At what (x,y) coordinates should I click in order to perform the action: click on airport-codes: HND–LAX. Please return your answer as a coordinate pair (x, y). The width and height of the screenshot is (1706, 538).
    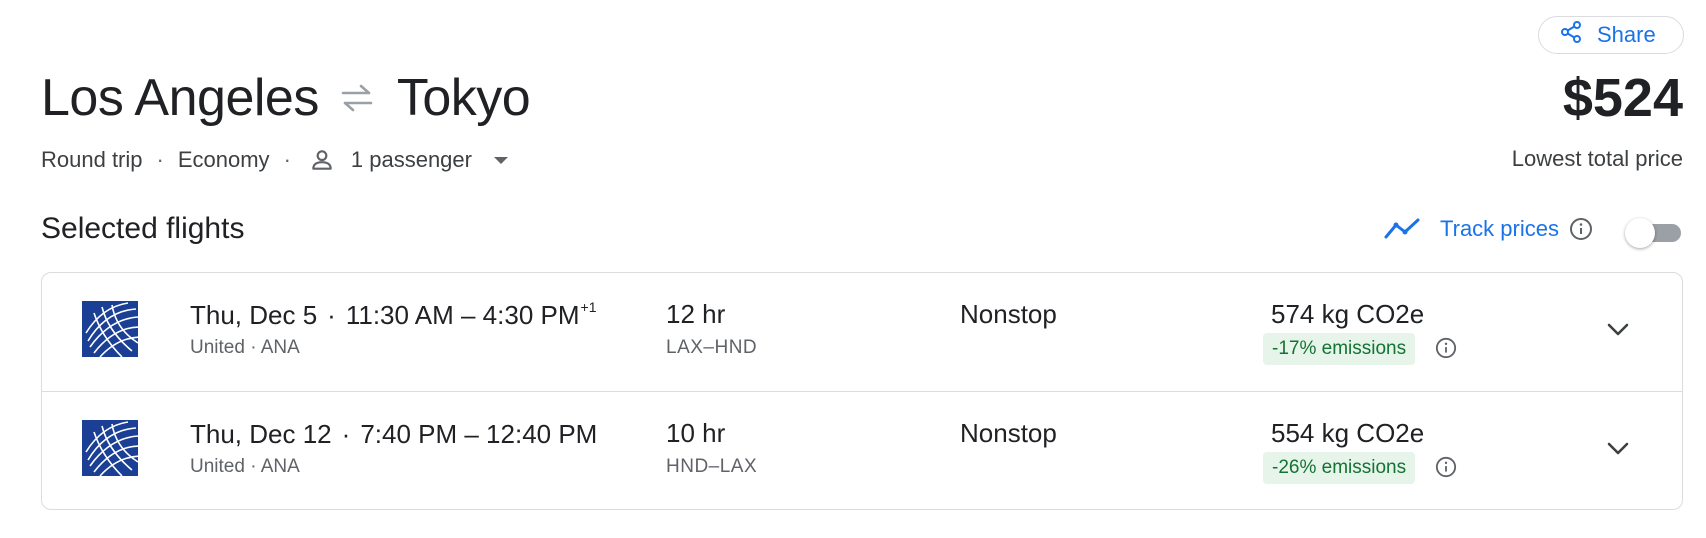
    Looking at the image, I should click on (712, 466).